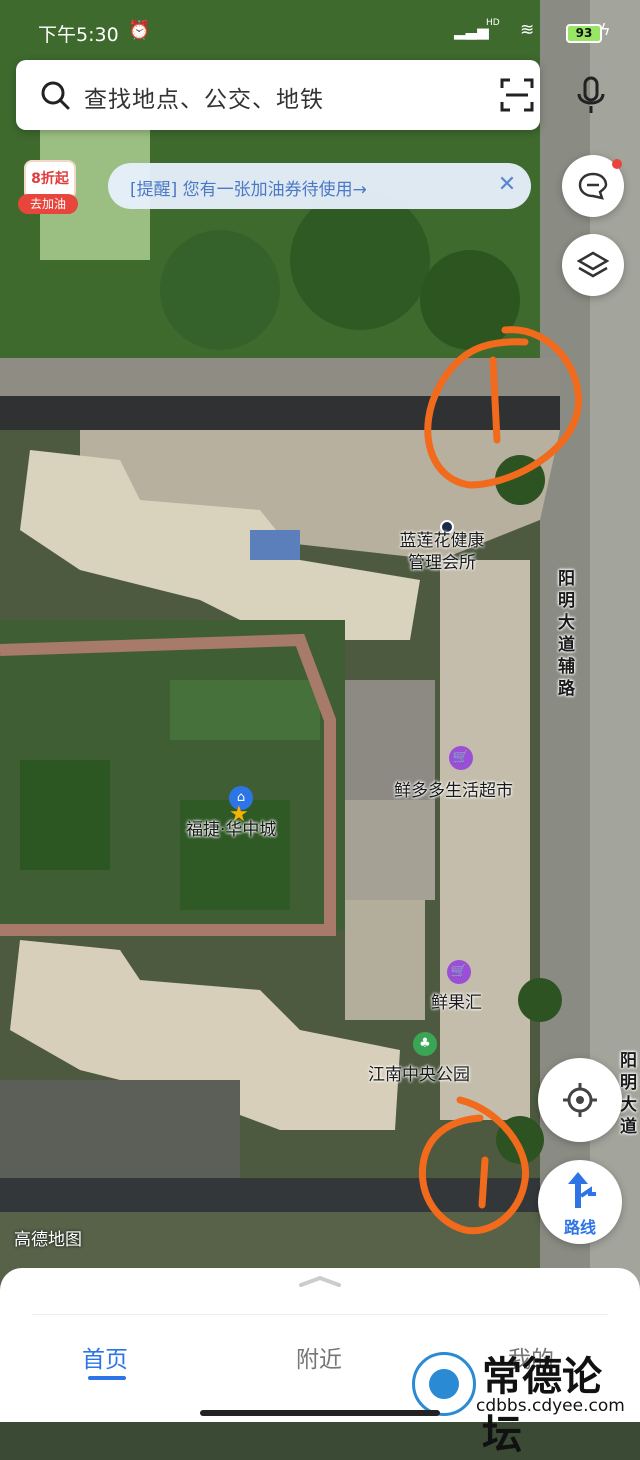 This screenshot has width=640, height=1460. What do you see at coordinates (582, 1190) in the screenshot?
I see `route-arrow-icon` at bounding box center [582, 1190].